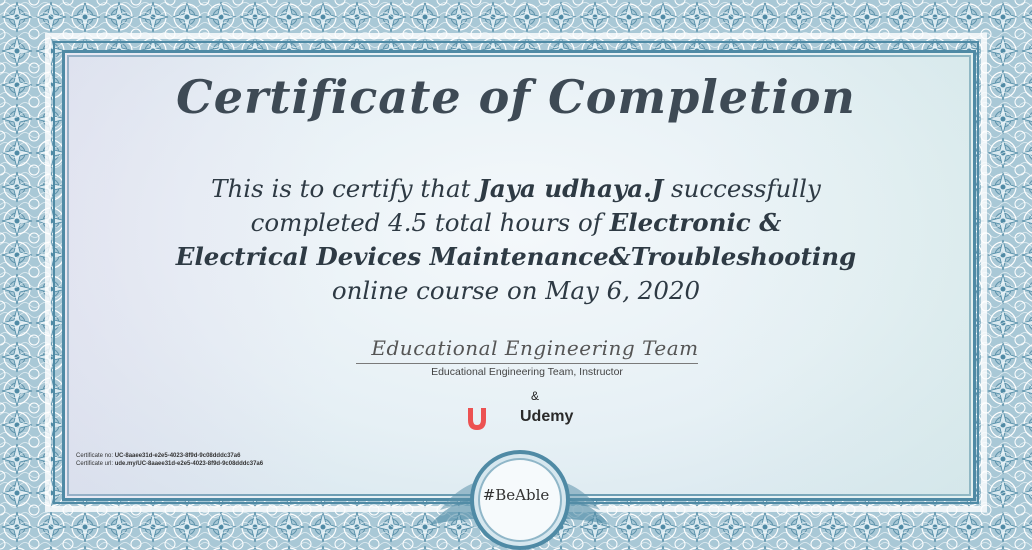 This screenshot has height=550, width=1032. What do you see at coordinates (742, 188) in the screenshot?
I see `statement-suffix: successfully` at bounding box center [742, 188].